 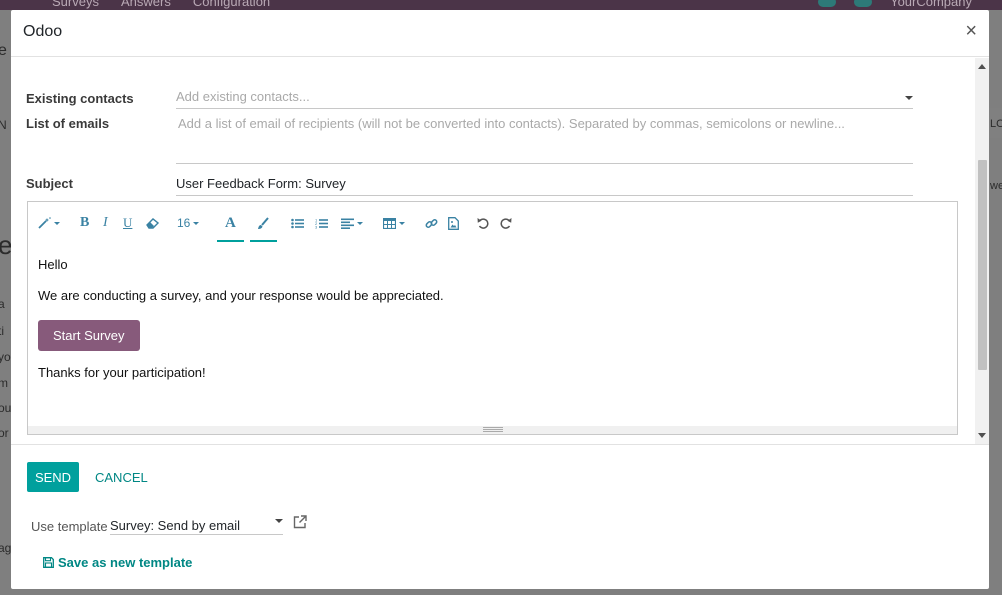 I want to click on table-icon, so click(x=389, y=223).